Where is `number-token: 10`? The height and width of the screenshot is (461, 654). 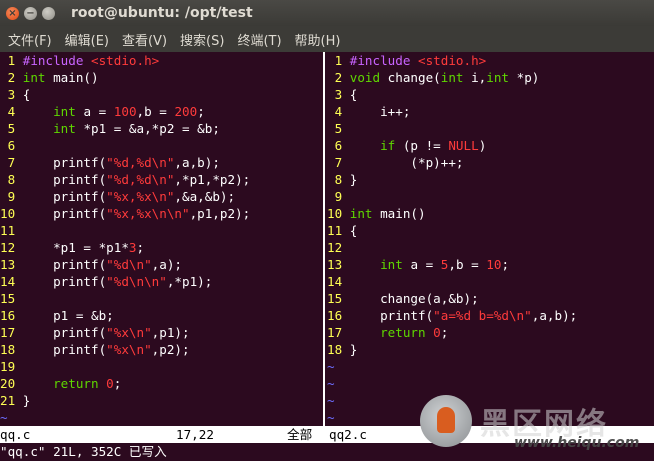 number-token: 10 is located at coordinates (494, 264).